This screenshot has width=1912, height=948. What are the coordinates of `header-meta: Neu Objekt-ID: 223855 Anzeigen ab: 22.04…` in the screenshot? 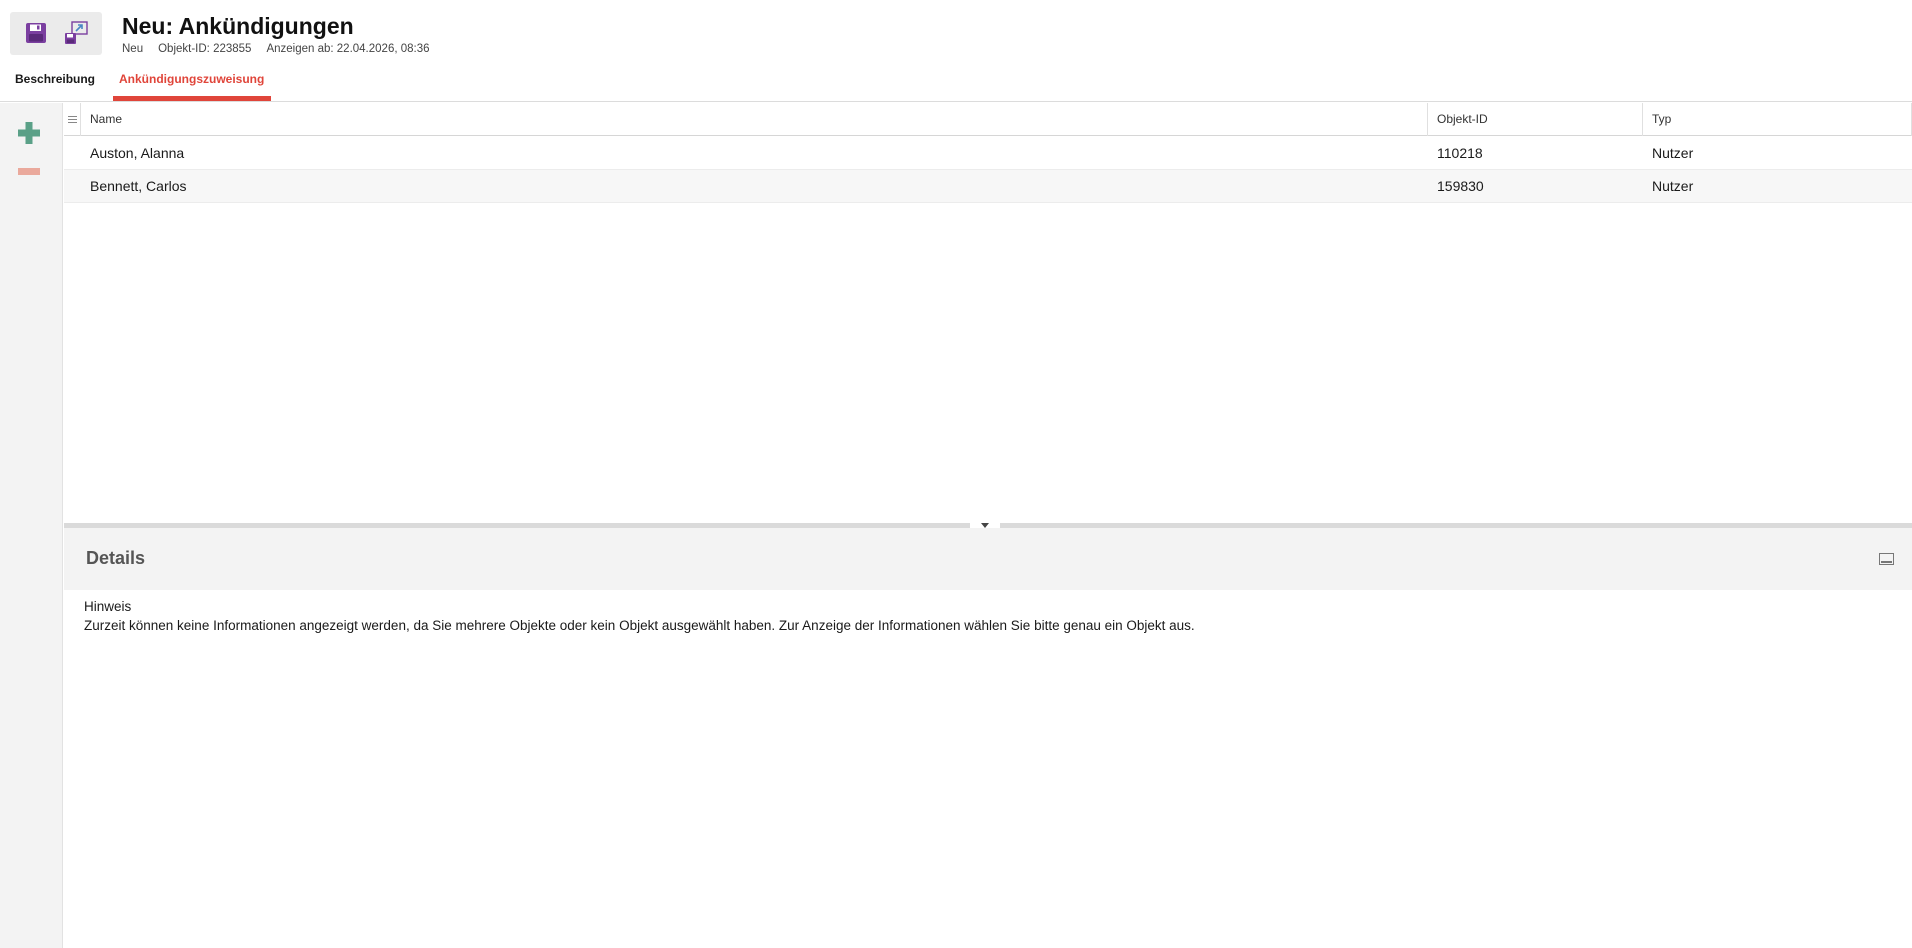 It's located at (276, 49).